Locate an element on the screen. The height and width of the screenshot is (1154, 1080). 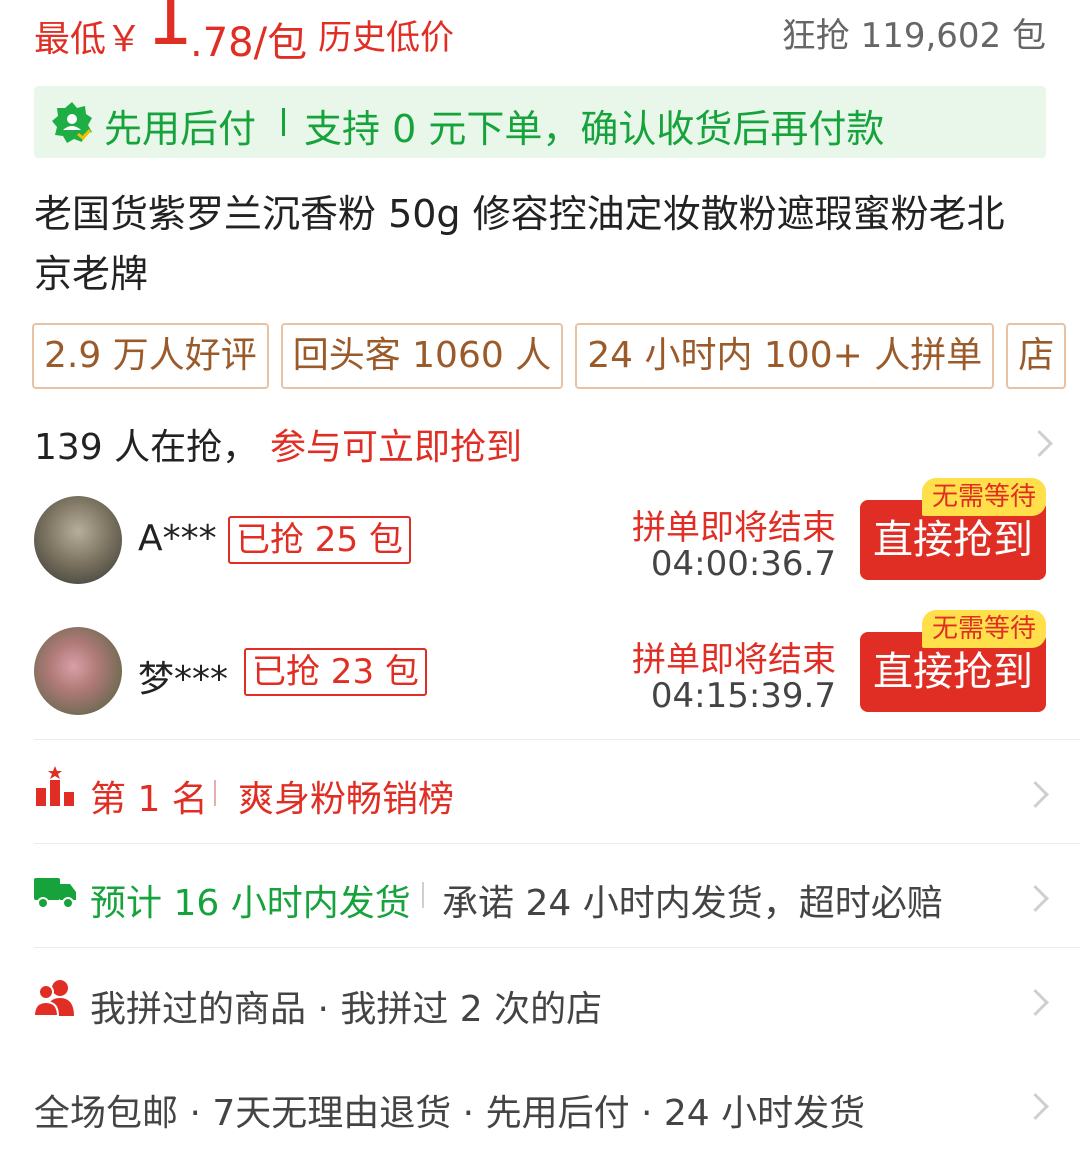
chevron-right-icon is located at coordinates (1039, 443).